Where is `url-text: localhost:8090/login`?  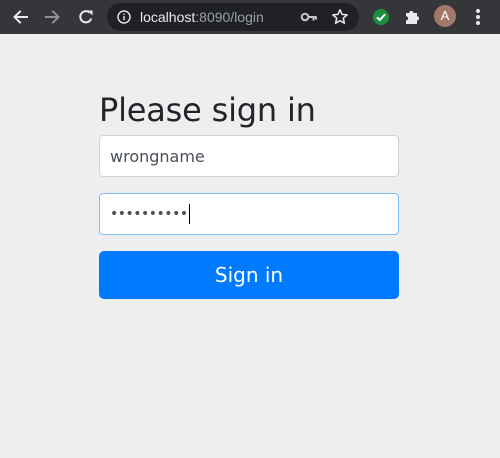
url-text: localhost:8090/login is located at coordinates (202, 17).